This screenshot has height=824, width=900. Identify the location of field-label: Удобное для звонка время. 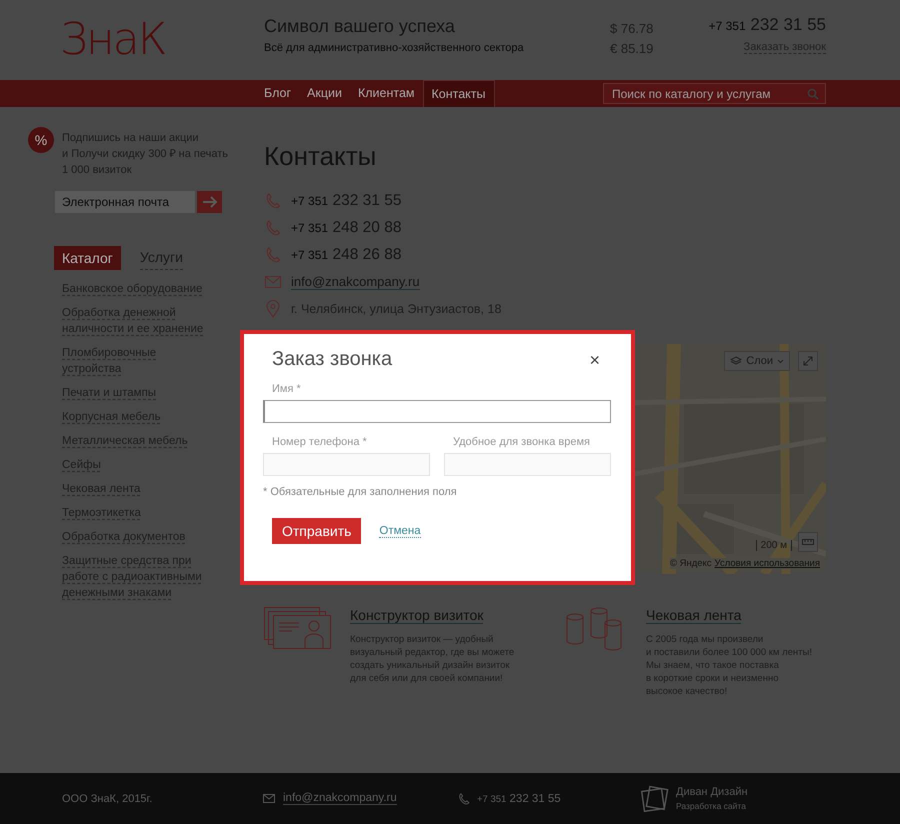
(521, 442).